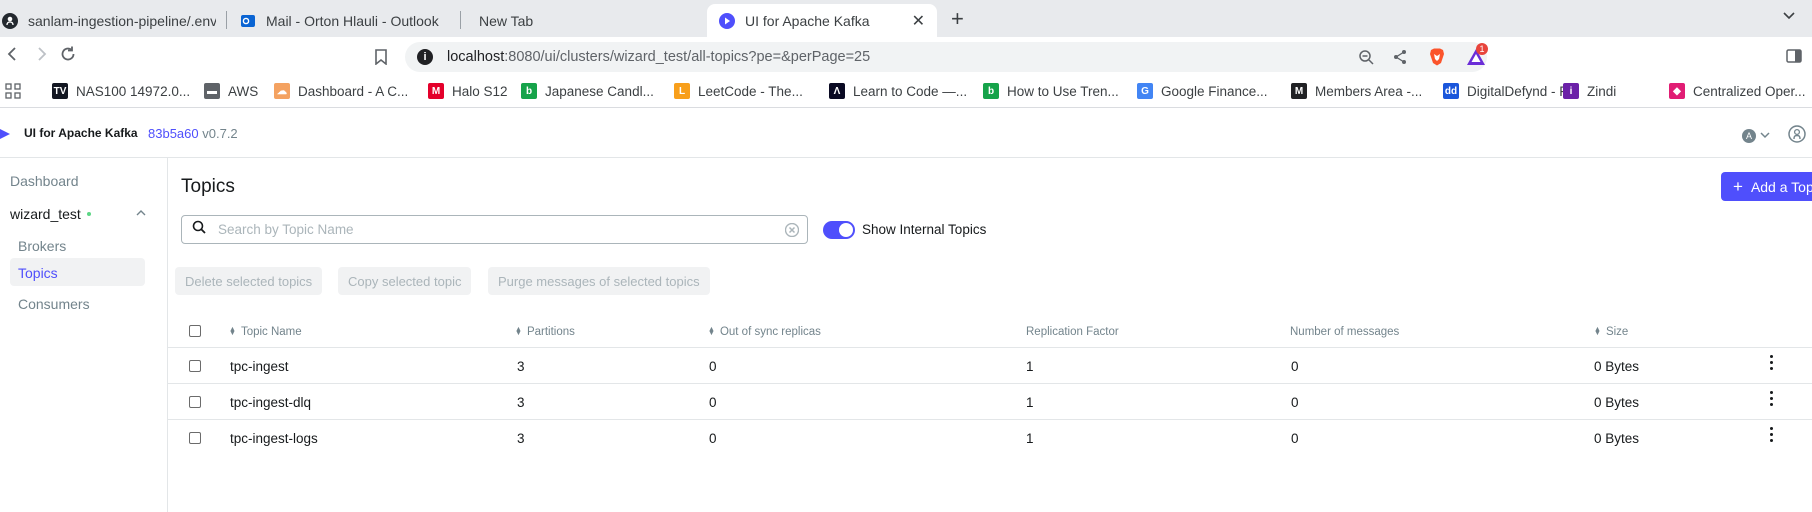 Image resolution: width=1812 pixels, height=512 pixels. I want to click on plus-icon: +, so click(1738, 186).